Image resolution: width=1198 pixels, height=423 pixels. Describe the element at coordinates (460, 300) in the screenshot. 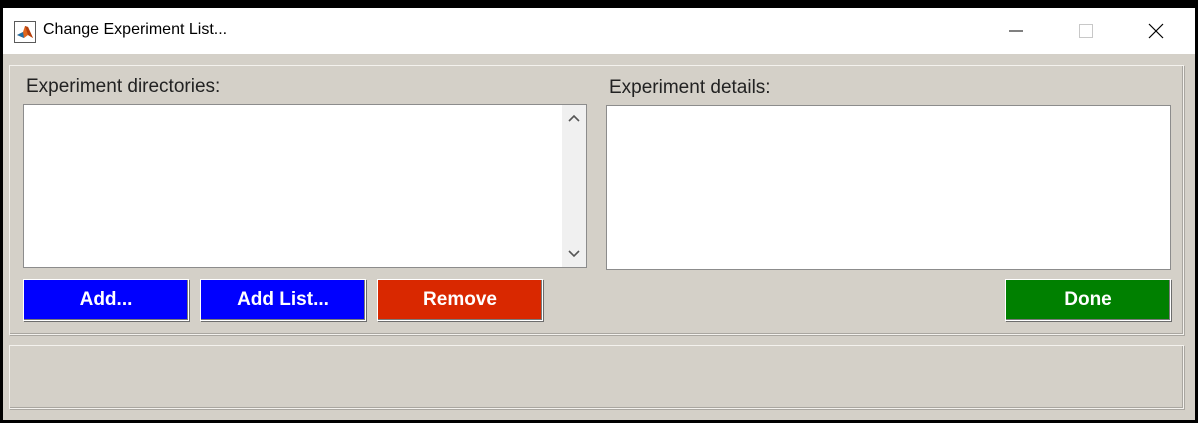

I see `remove-button: Remove` at that location.